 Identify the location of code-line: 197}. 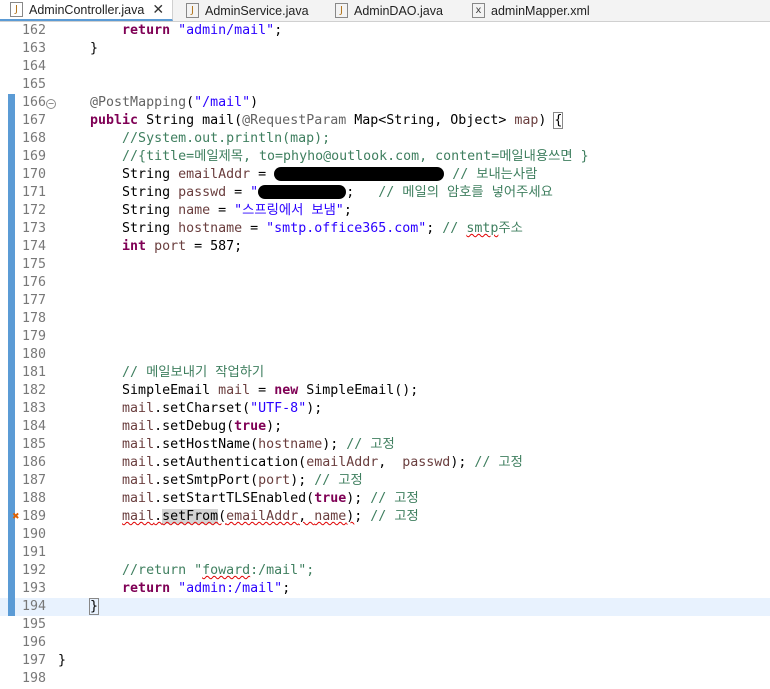
(385, 661).